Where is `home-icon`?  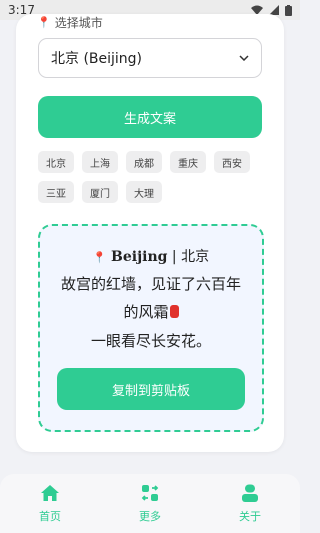
home-icon is located at coordinates (50, 493).